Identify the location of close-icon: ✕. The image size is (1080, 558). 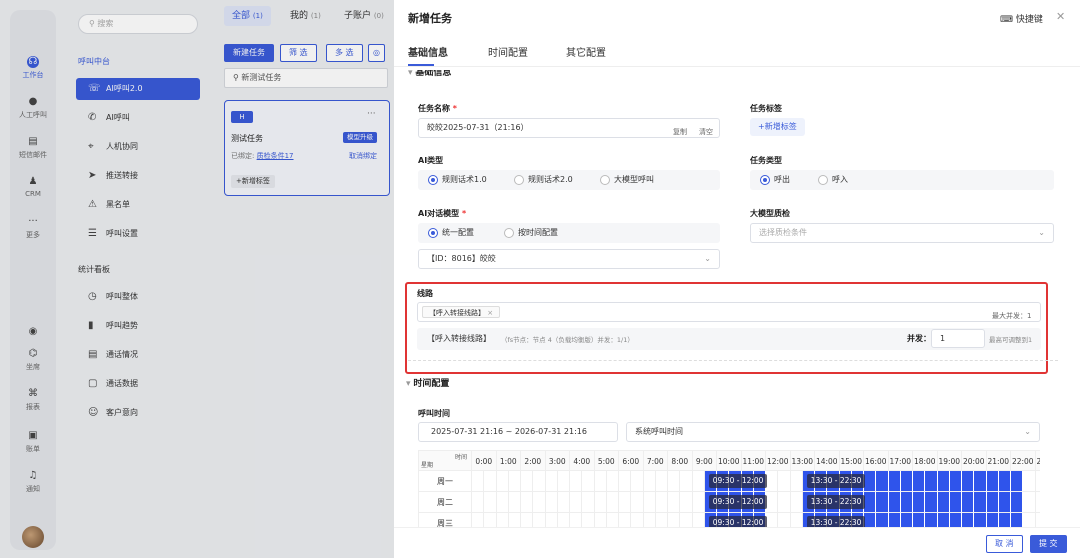
(1060, 16).